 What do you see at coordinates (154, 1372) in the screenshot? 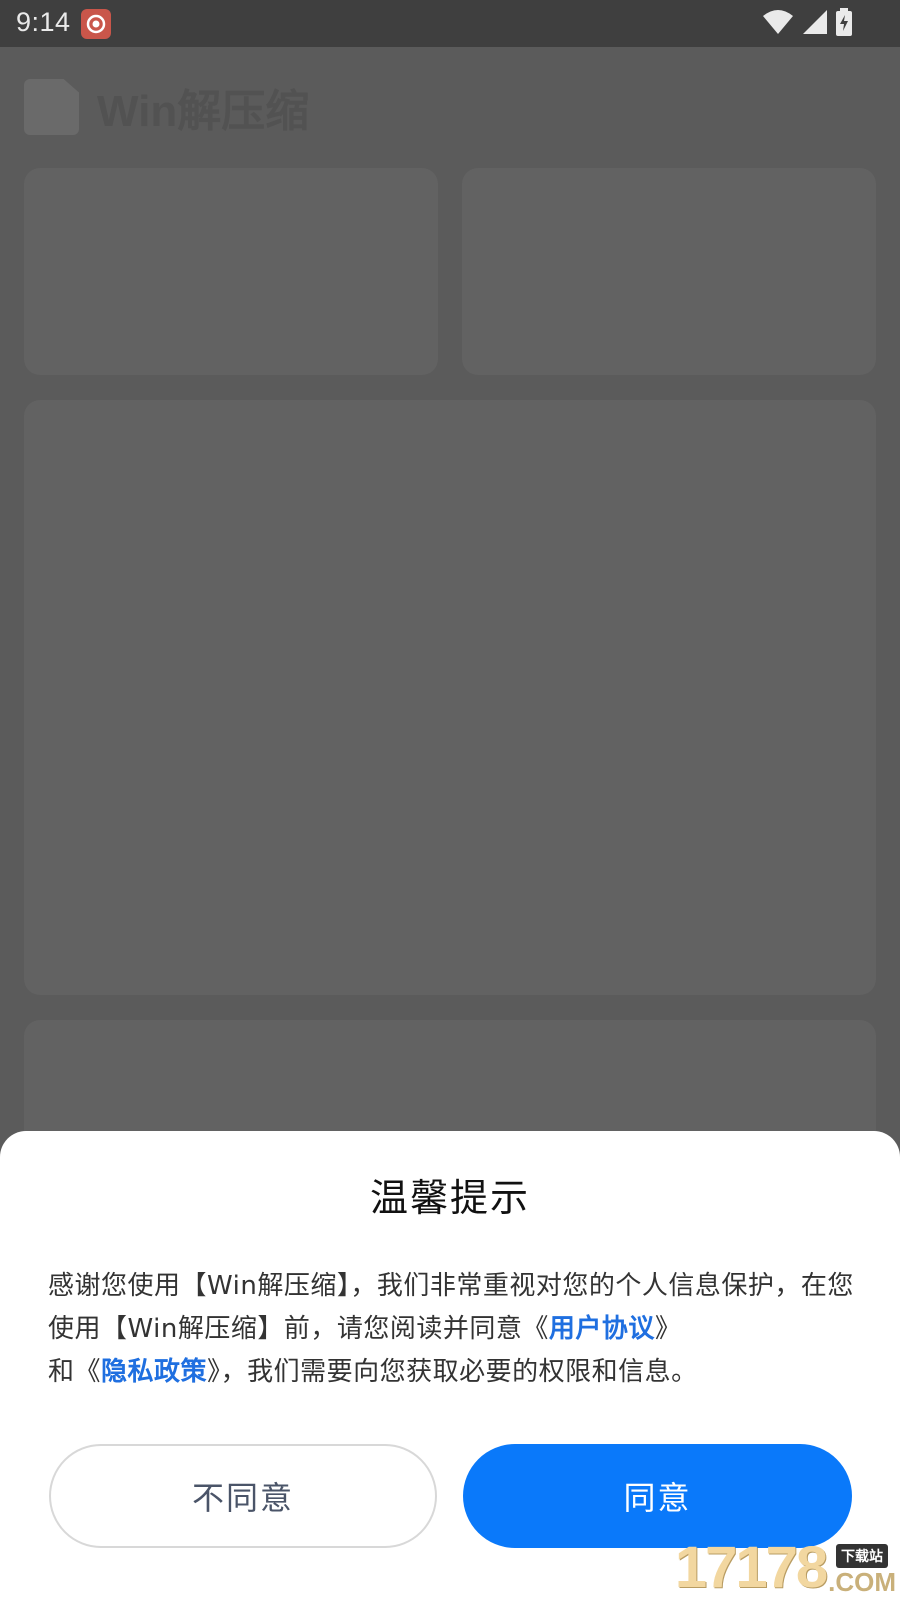
I see `privacy-policy-link: 隐私政策` at bounding box center [154, 1372].